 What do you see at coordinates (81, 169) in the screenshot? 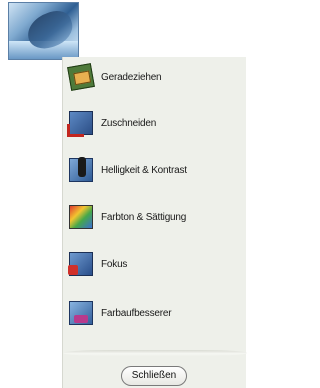
I see `brightness-contrast-icon` at bounding box center [81, 169].